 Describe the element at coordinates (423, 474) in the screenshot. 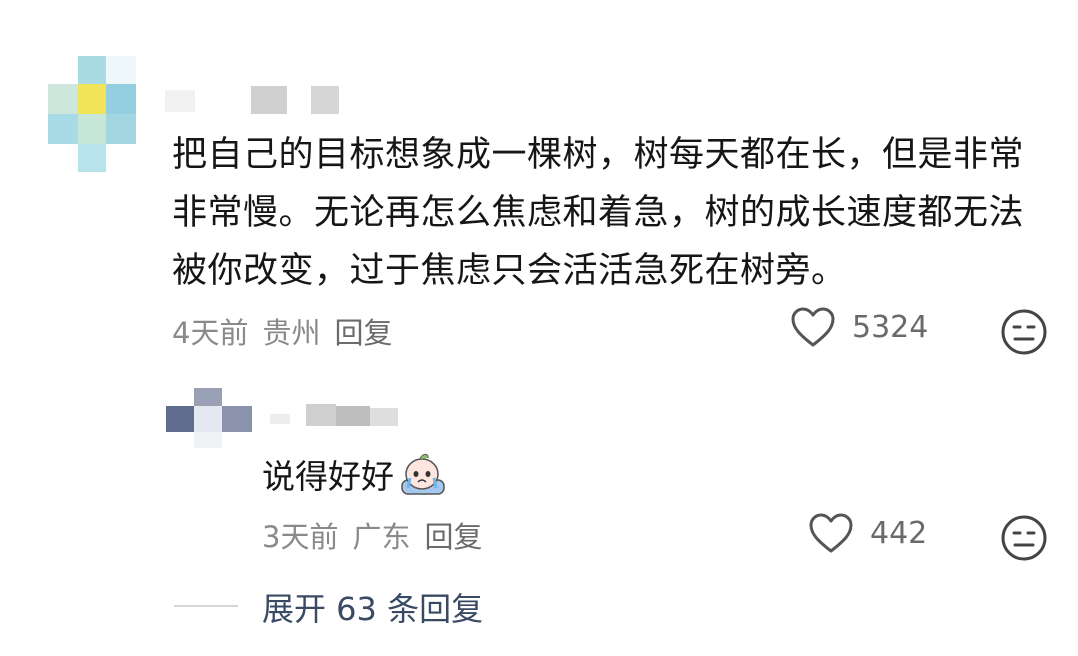

I see `crying-peach-emoji-icon` at that location.